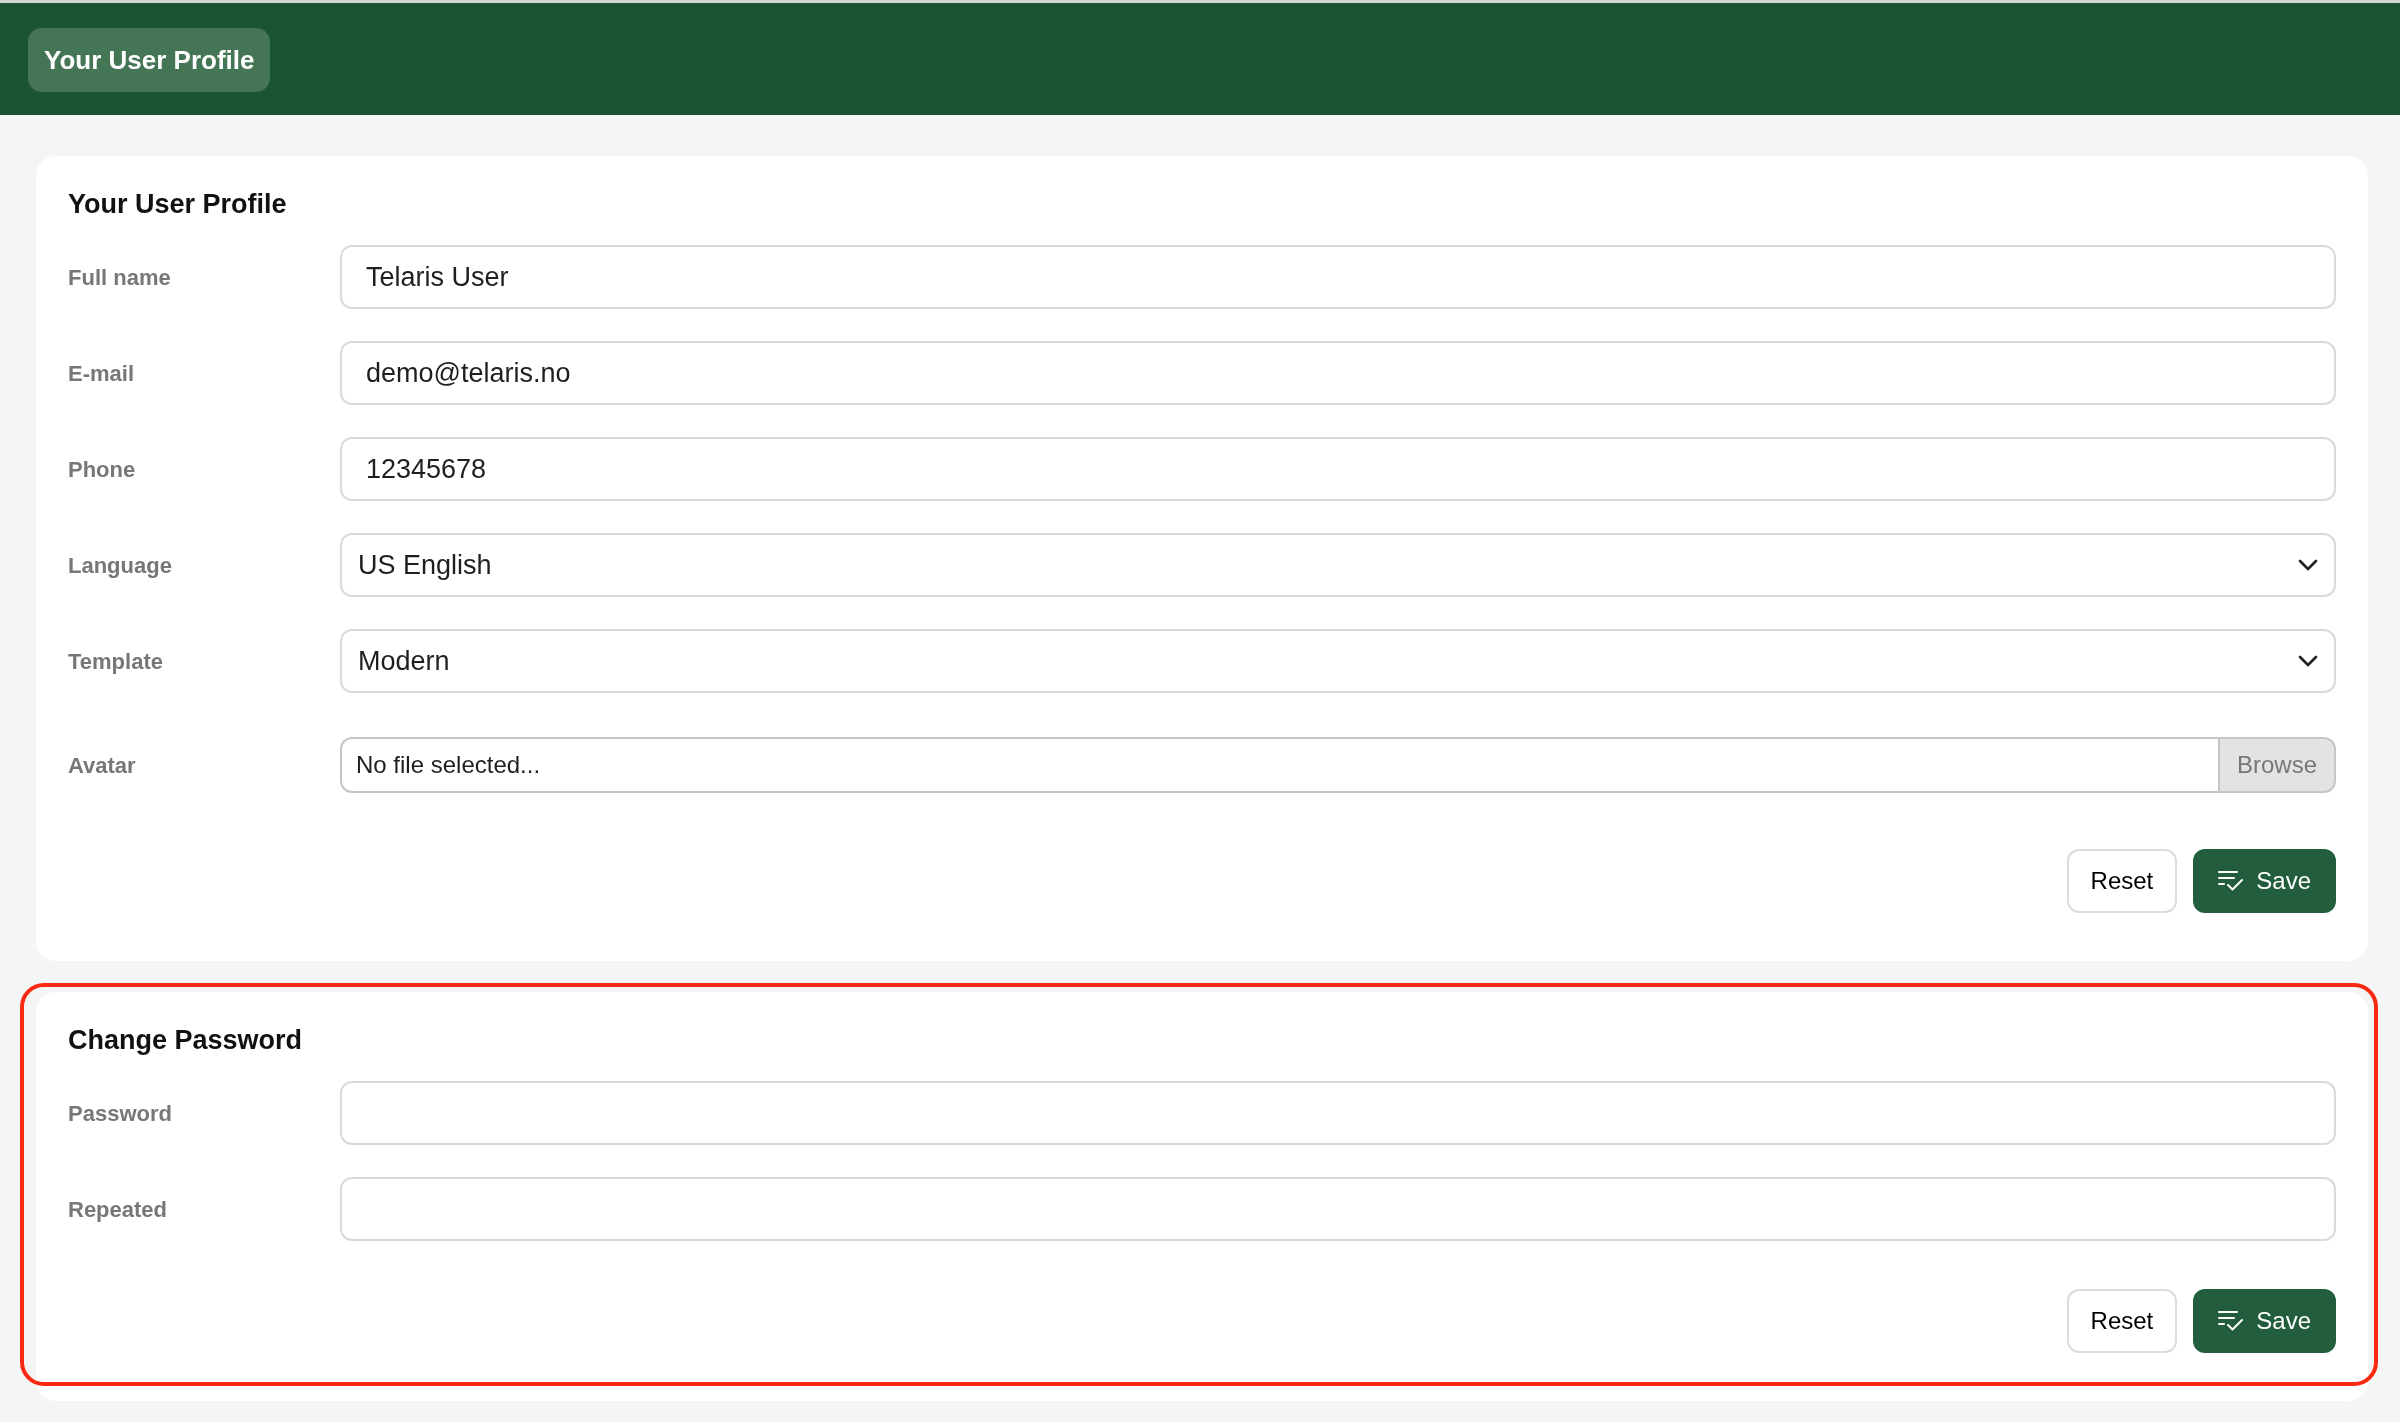 Image resolution: width=2400 pixels, height=1422 pixels. I want to click on dropdown: Modern, so click(1338, 661).